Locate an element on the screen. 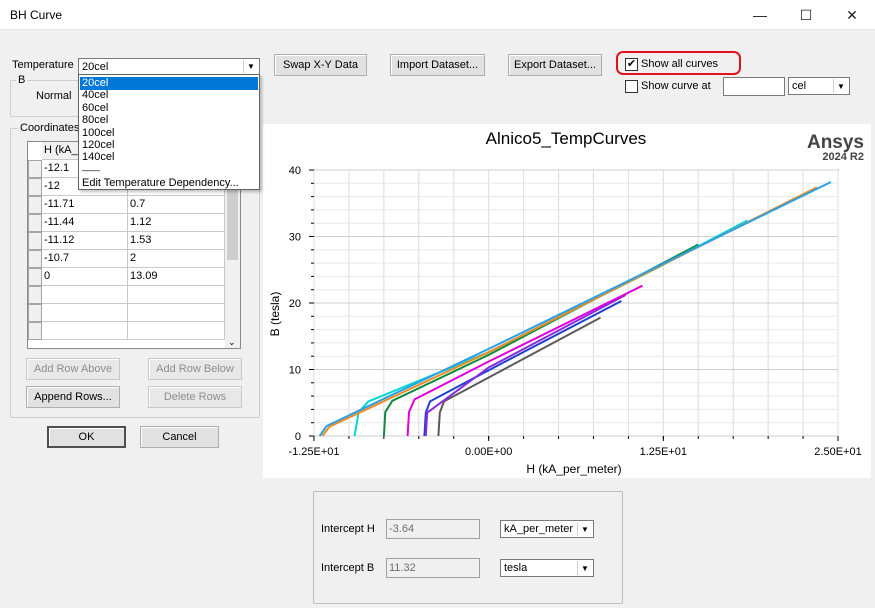  intercept-b-unit: tesla is located at coordinates (516, 568).